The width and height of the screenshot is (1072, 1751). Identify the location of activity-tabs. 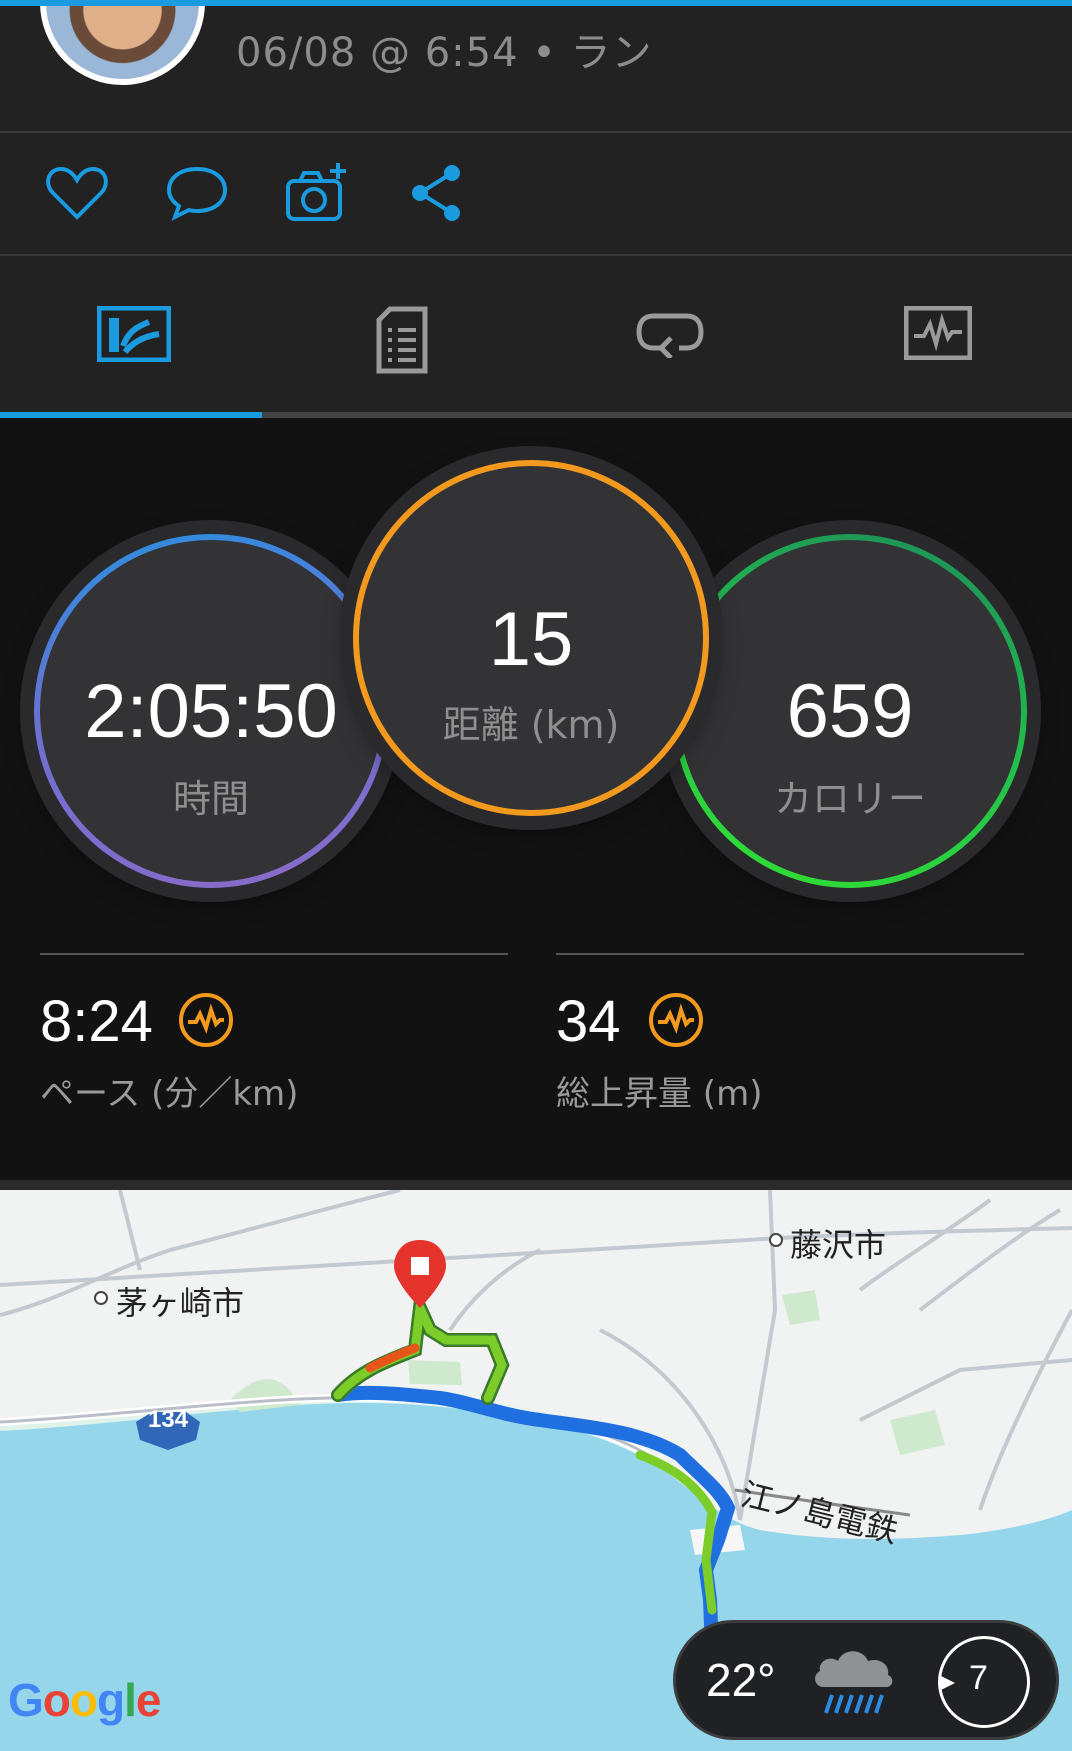
(536, 335).